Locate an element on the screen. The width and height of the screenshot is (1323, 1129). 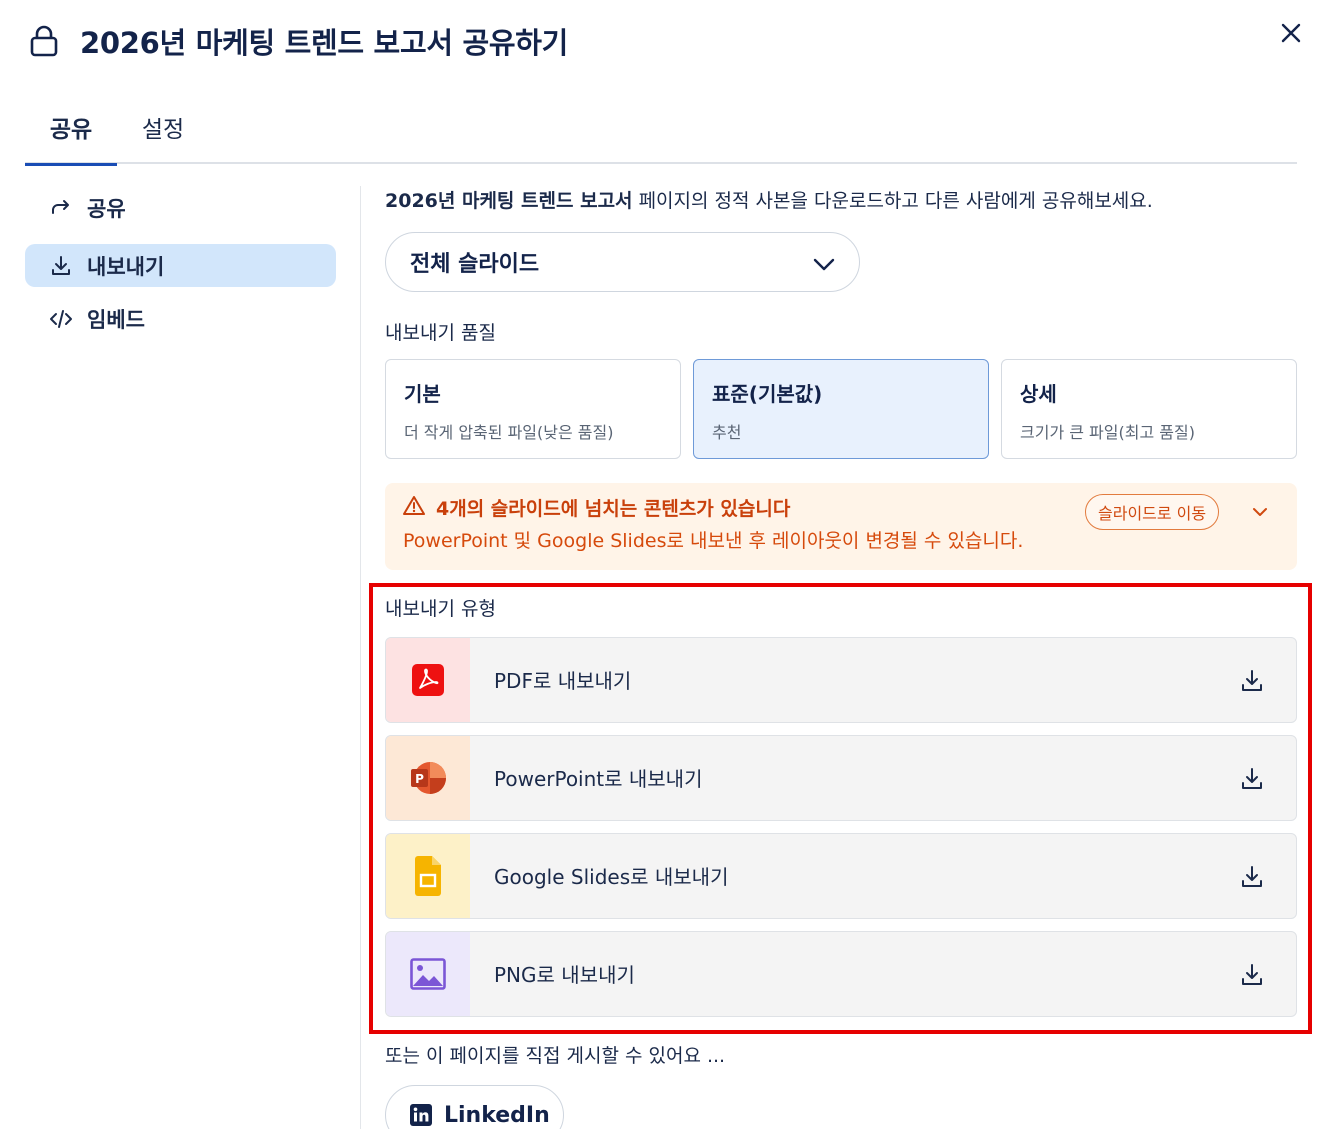
sidebar-item-embed: 임베드 is located at coordinates (180, 318).